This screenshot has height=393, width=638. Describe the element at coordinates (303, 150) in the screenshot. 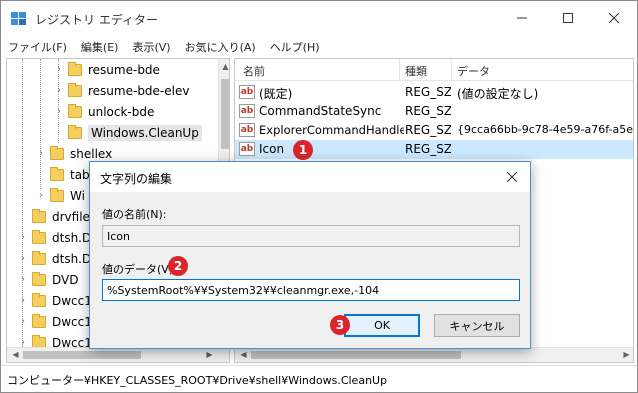

I see `step-badge-1: 1` at that location.